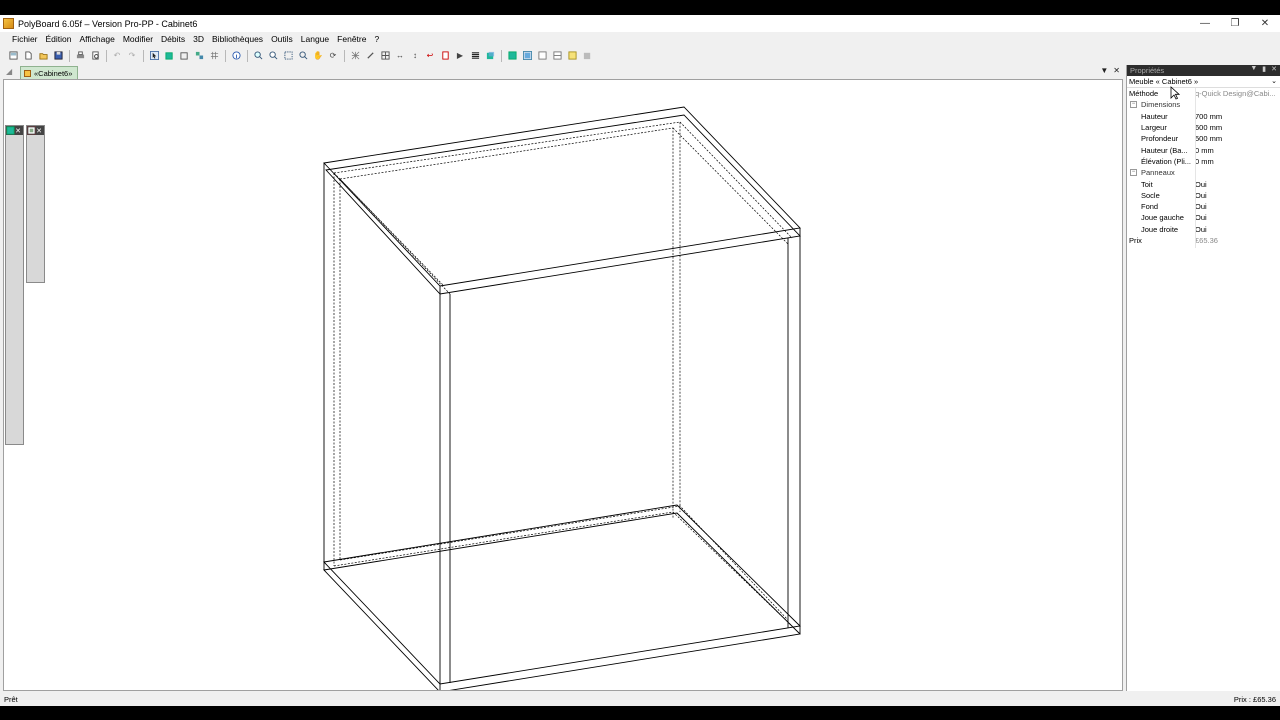  I want to click on measure-icon, so click(370, 55).